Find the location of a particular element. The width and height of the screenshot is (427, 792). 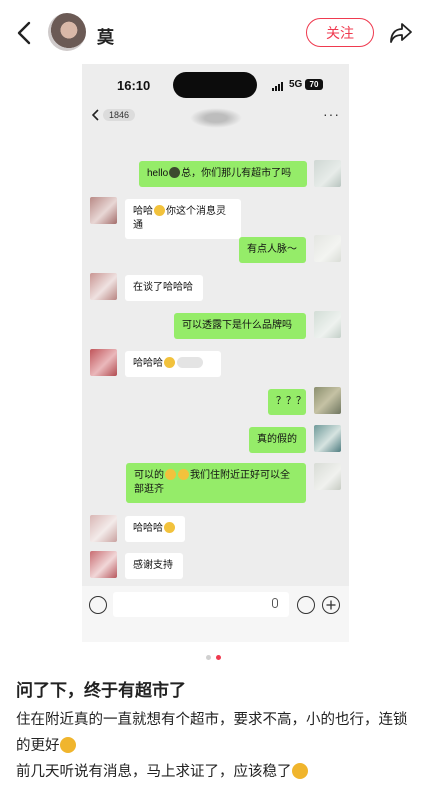

battery-icon: 70 is located at coordinates (314, 84).